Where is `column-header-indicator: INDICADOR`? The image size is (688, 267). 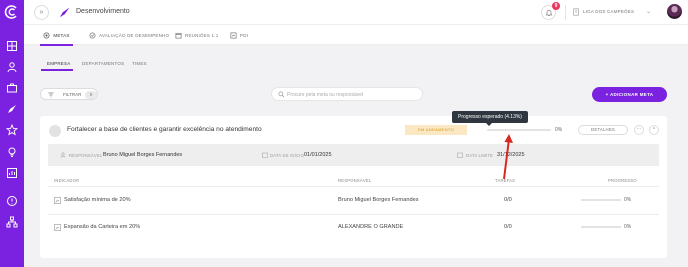 column-header-indicator: INDICADOR is located at coordinates (67, 180).